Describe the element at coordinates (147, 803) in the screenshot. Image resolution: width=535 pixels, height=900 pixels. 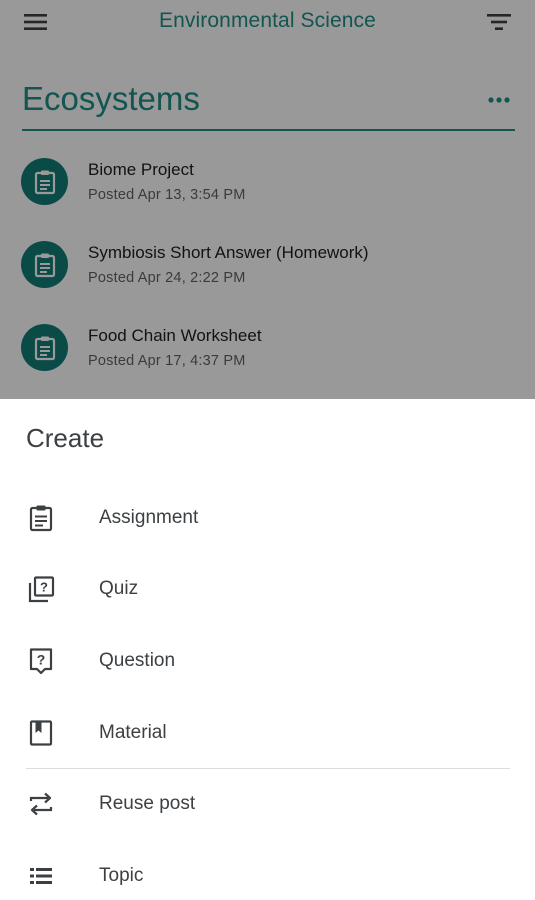
I see `reuse-post-label: Reuse post` at that location.